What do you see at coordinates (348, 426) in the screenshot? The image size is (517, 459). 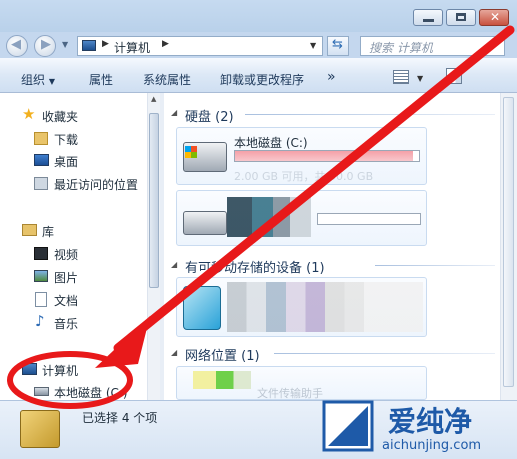 I see `watermark-logo-icon` at bounding box center [348, 426].